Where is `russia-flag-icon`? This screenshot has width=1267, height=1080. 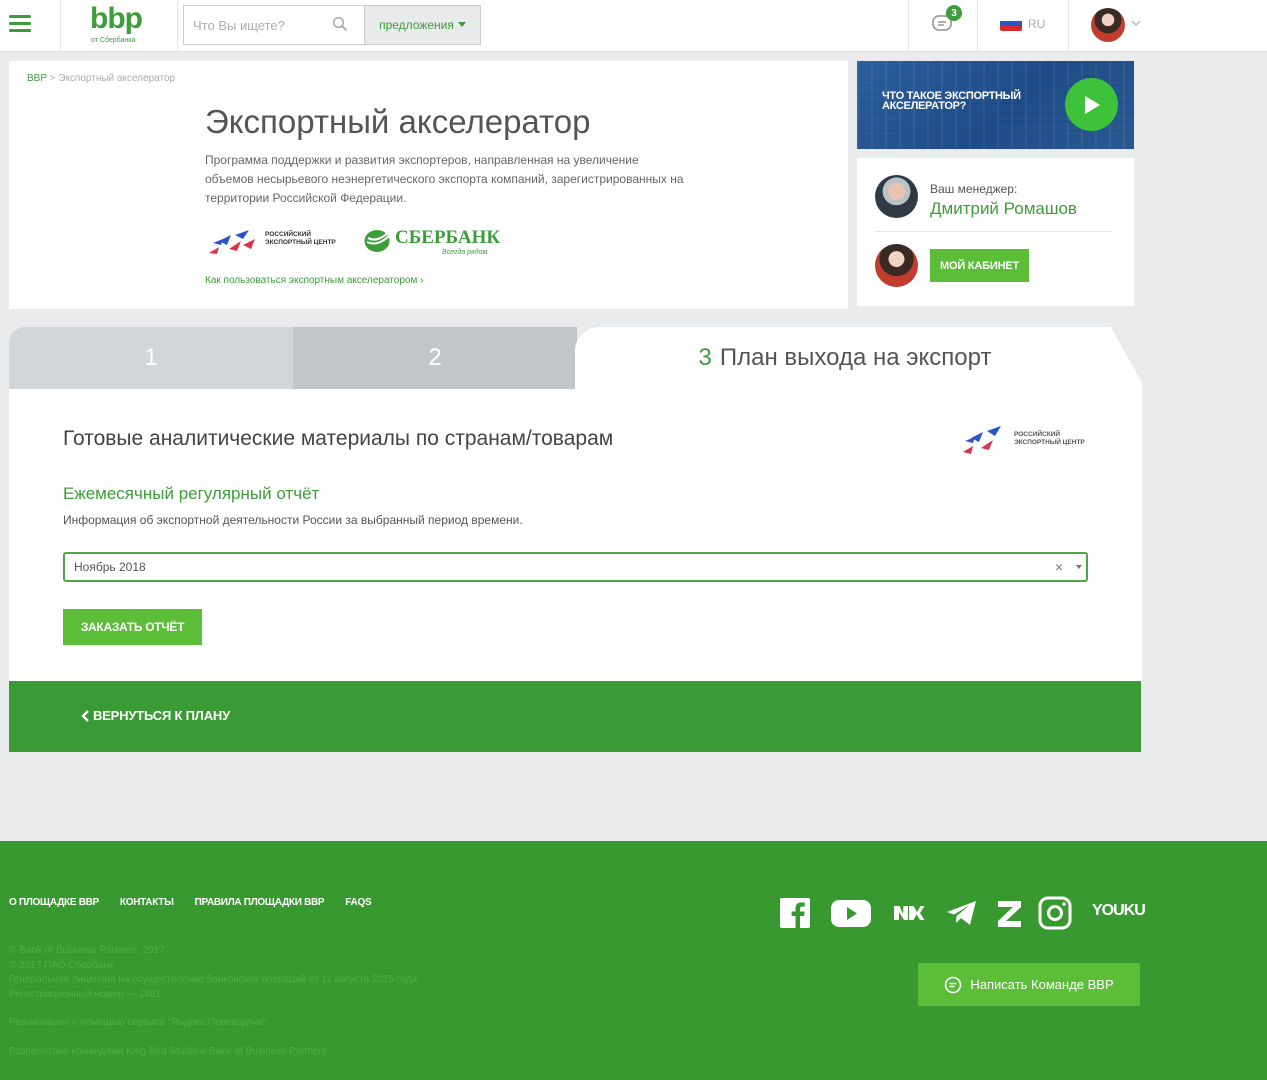
russia-flag-icon is located at coordinates (1011, 23).